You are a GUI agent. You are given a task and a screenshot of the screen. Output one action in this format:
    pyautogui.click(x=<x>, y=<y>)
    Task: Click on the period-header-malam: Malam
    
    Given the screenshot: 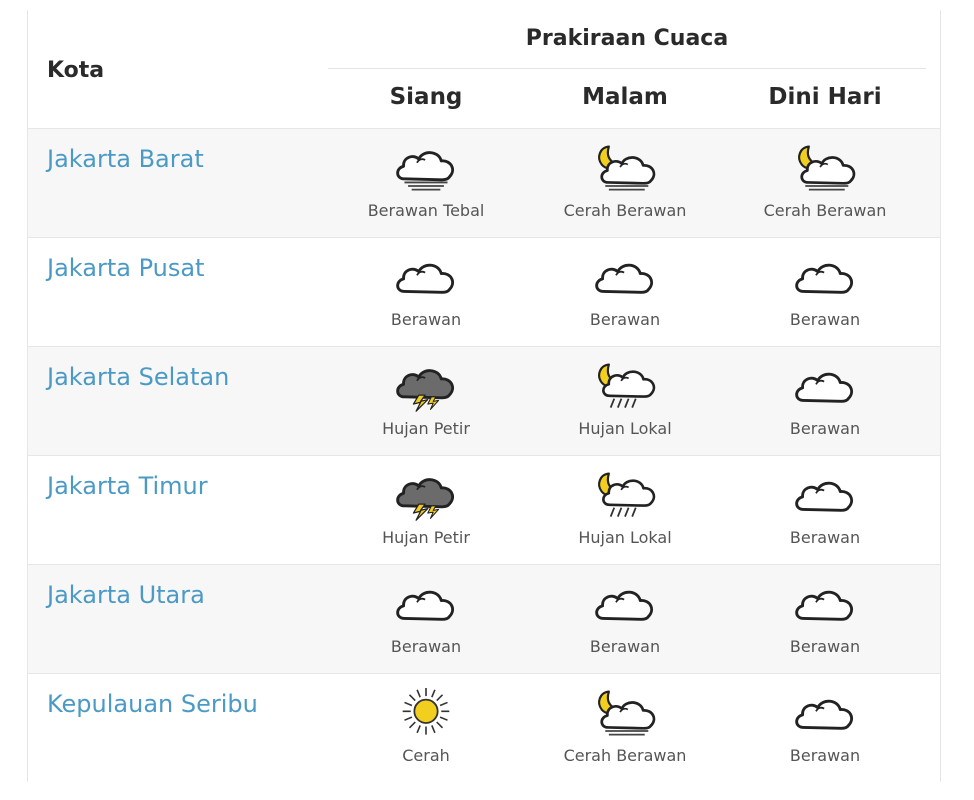 What is the action you would take?
    pyautogui.click(x=625, y=97)
    